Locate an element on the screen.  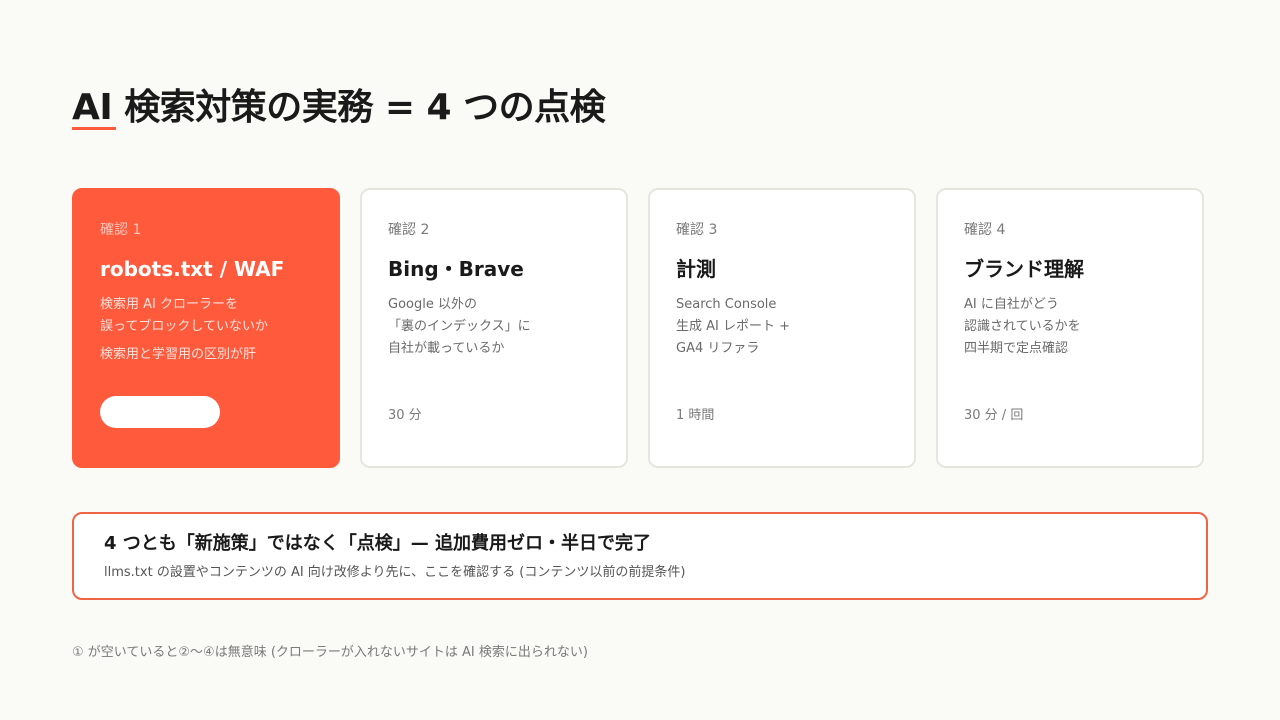
card-title: robots.txt / WAF is located at coordinates (192, 269).